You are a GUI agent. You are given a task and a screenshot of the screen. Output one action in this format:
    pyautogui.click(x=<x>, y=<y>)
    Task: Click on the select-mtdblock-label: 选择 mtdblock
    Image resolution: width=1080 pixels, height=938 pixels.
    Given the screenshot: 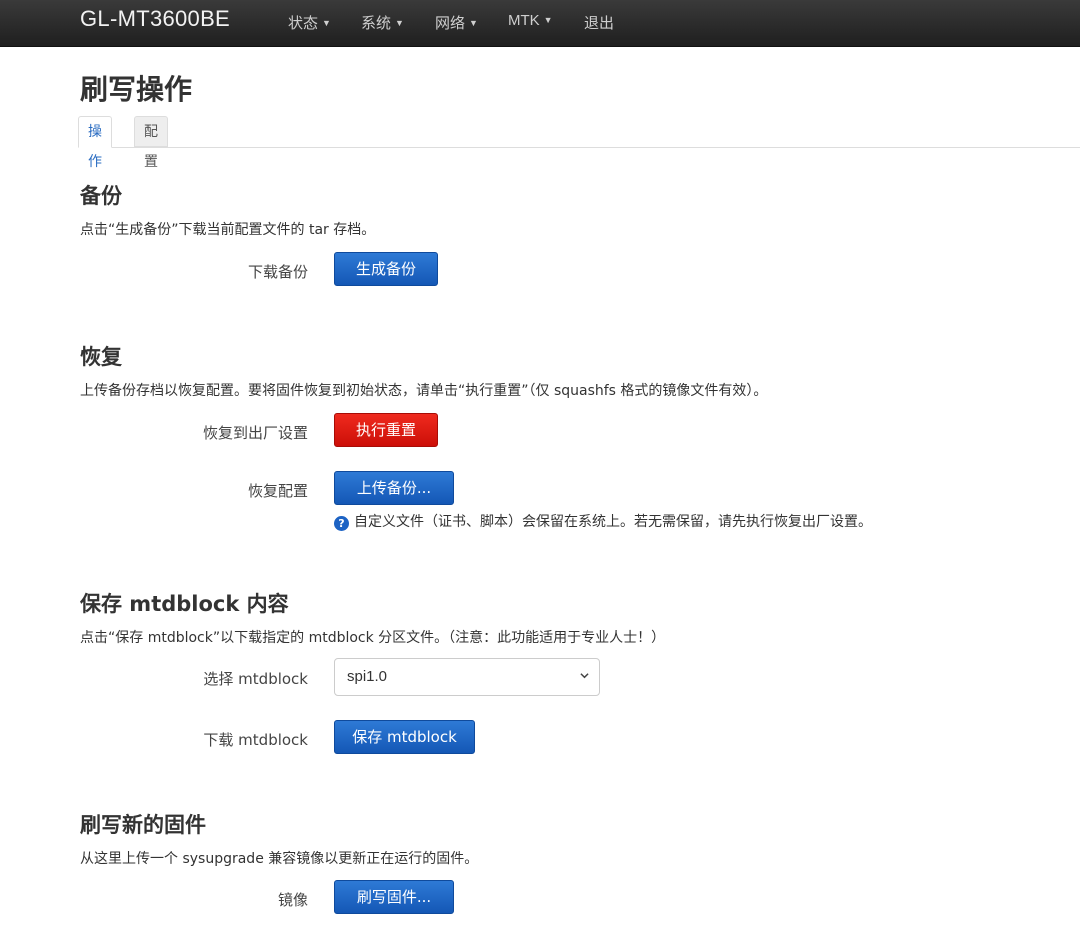 What is the action you would take?
    pyautogui.click(x=255, y=679)
    